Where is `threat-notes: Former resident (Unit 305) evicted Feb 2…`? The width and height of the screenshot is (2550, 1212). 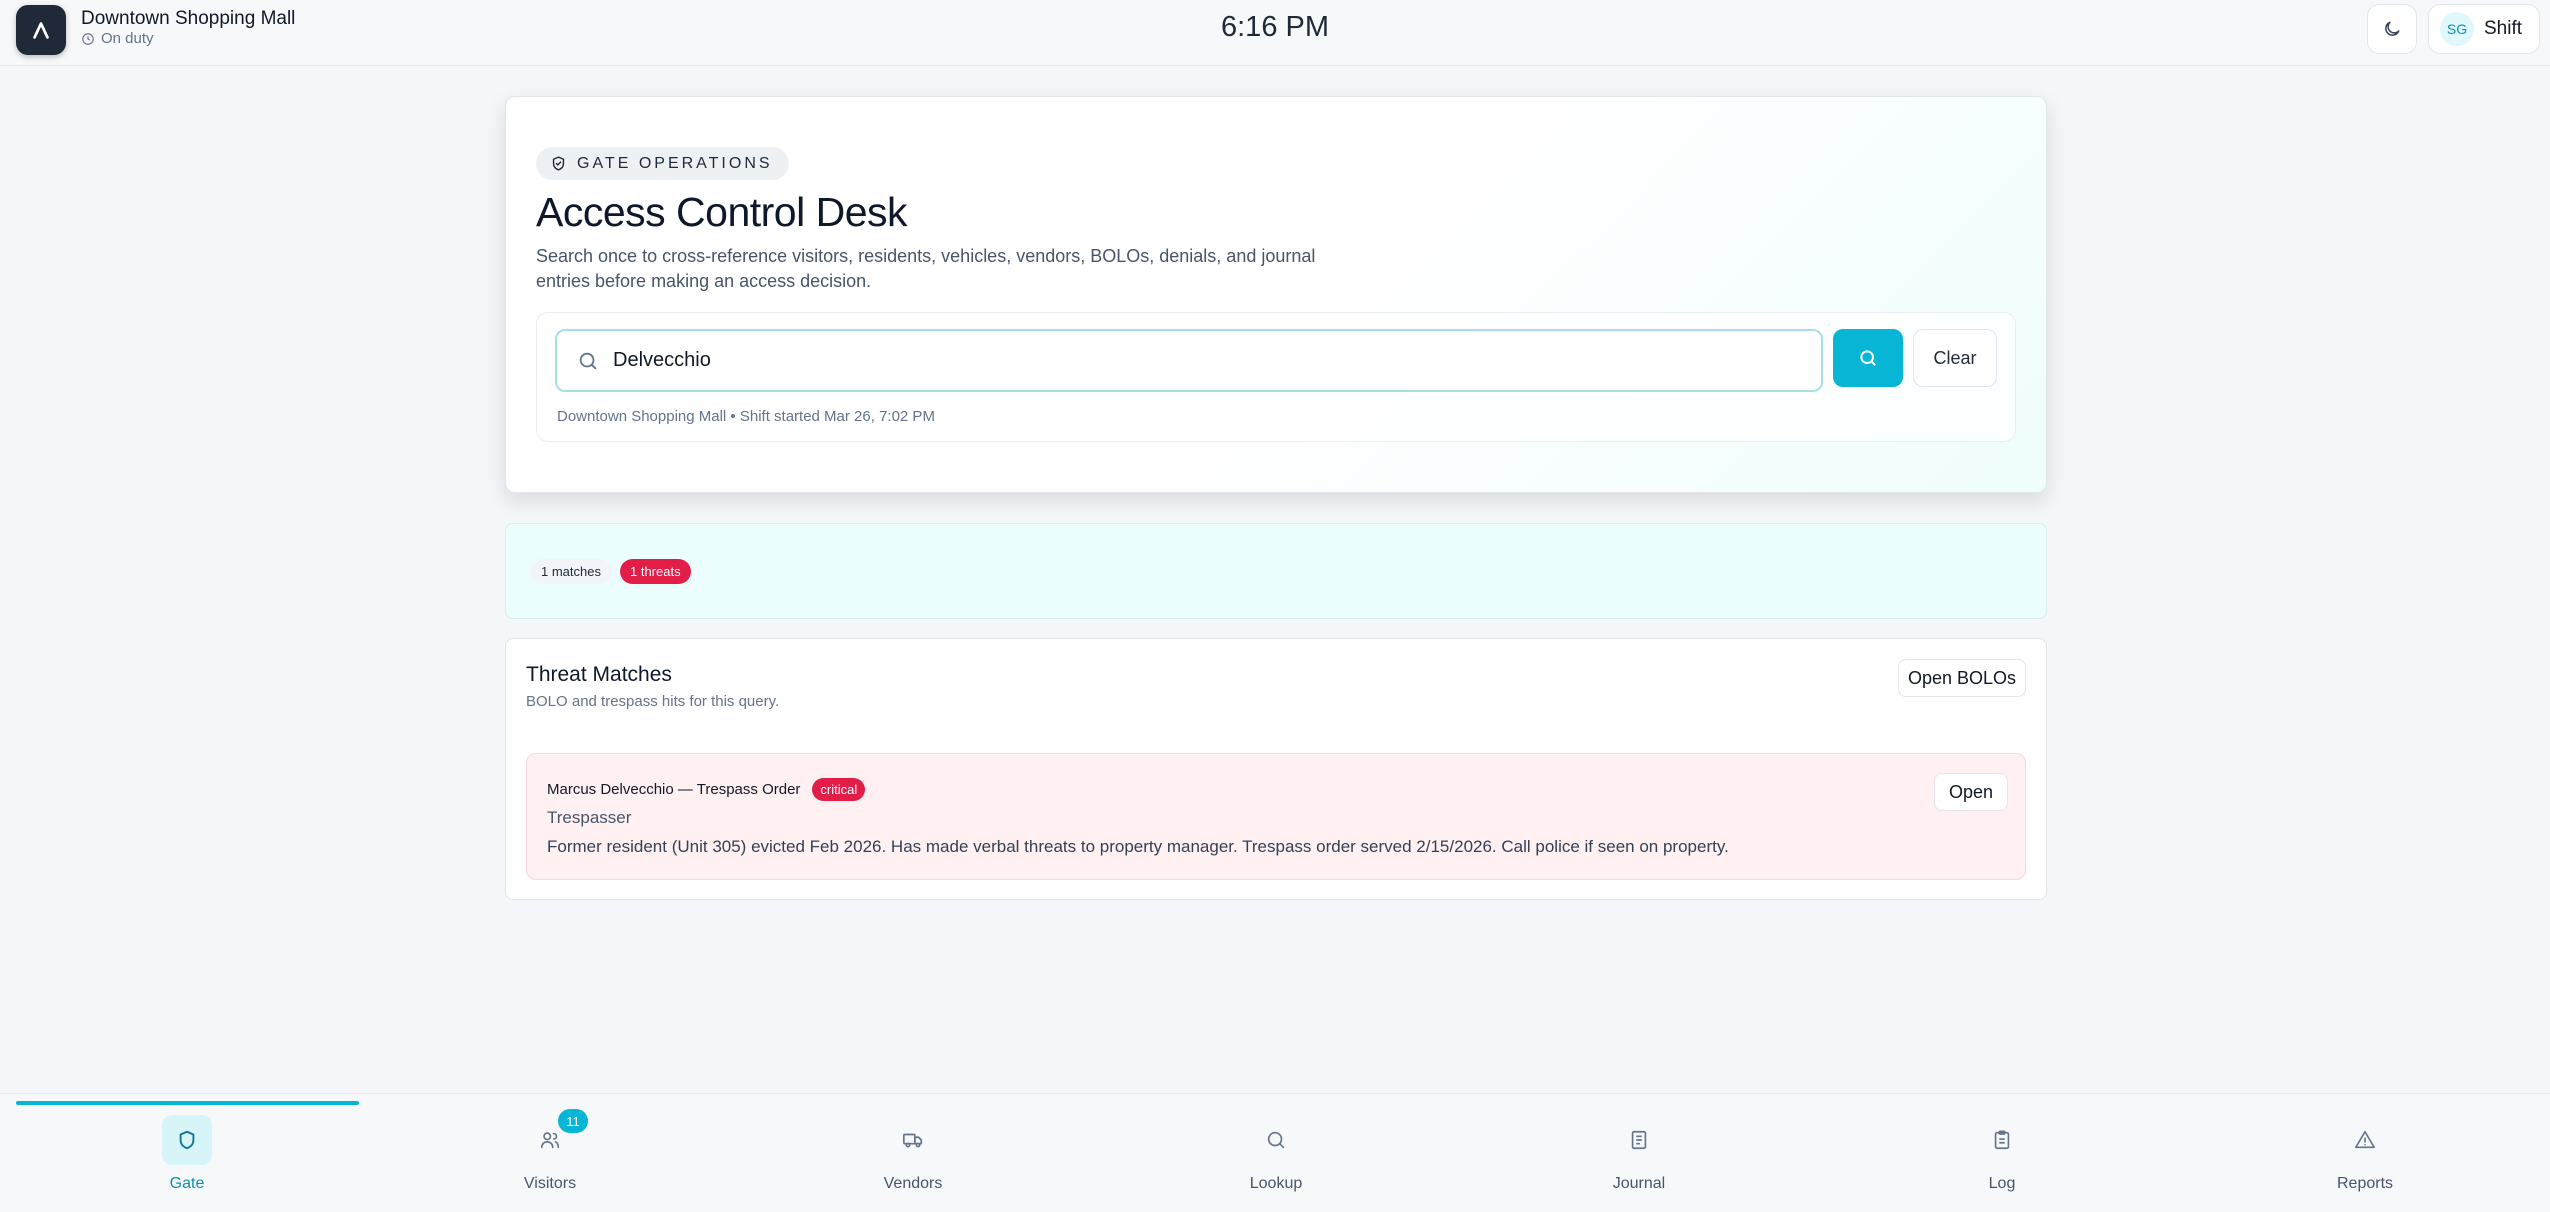
threat-notes: Former resident (Unit 305) evicted Feb 2… is located at coordinates (1138, 846).